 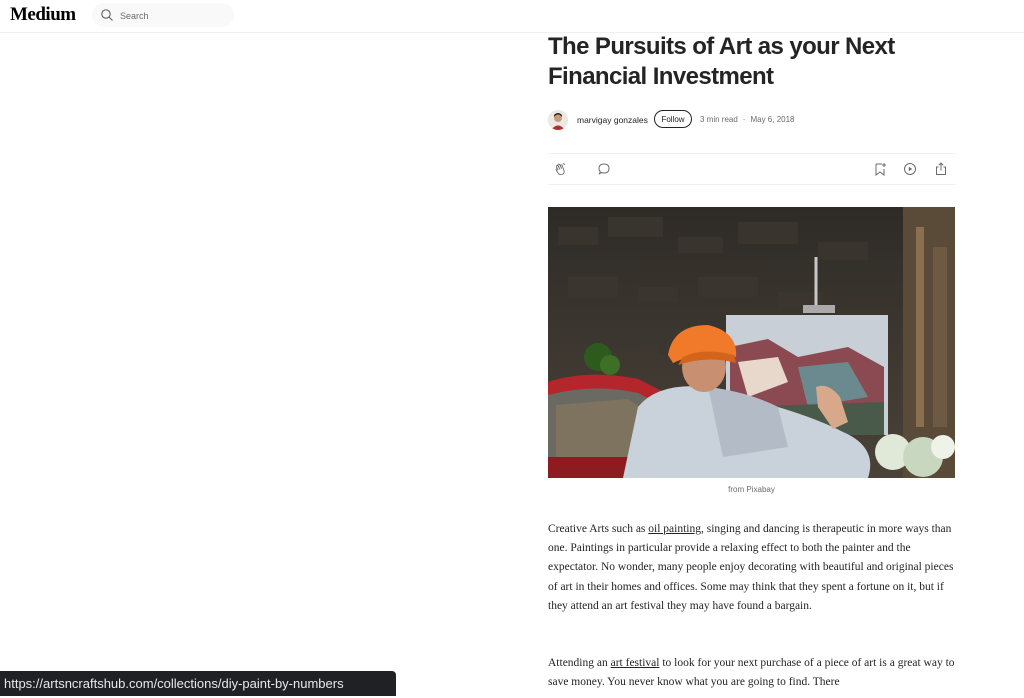 I want to click on share-icon, so click(x=941, y=169).